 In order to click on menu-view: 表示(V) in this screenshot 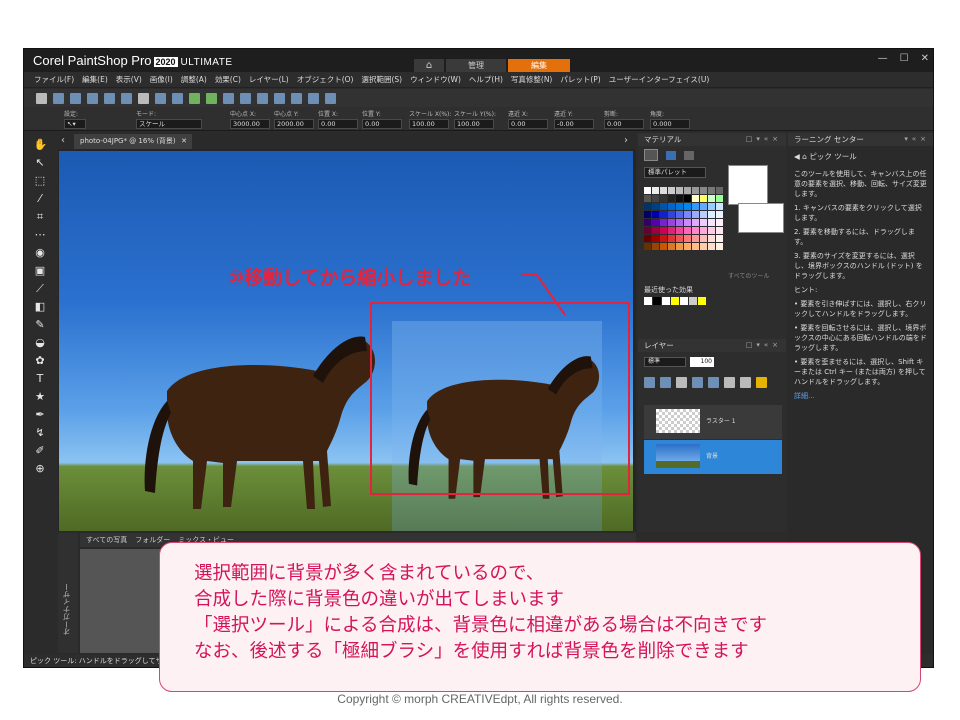, I will do `click(129, 79)`.